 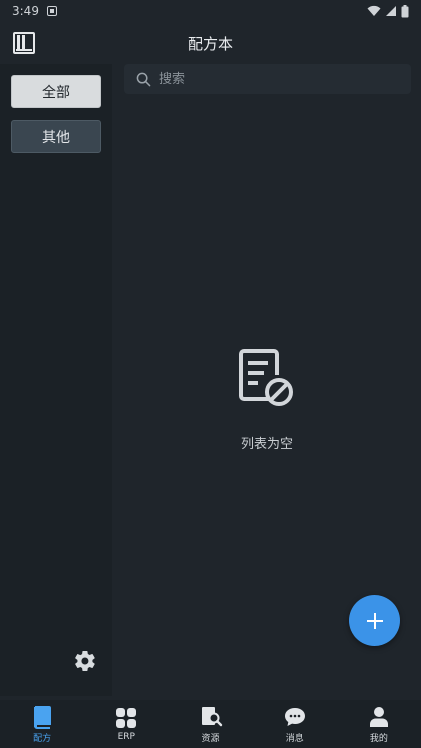 I want to click on chat-bubble-icon, so click(x=294, y=716).